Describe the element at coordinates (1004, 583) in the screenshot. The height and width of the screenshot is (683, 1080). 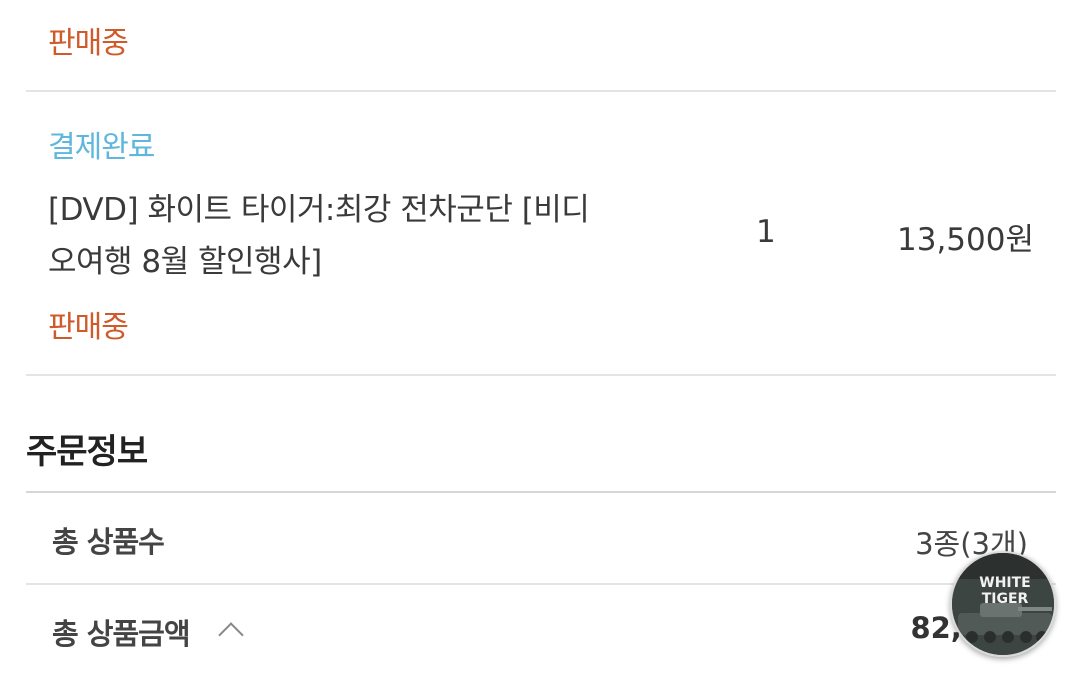
I see `cover-title-line-1: WHITE` at that location.